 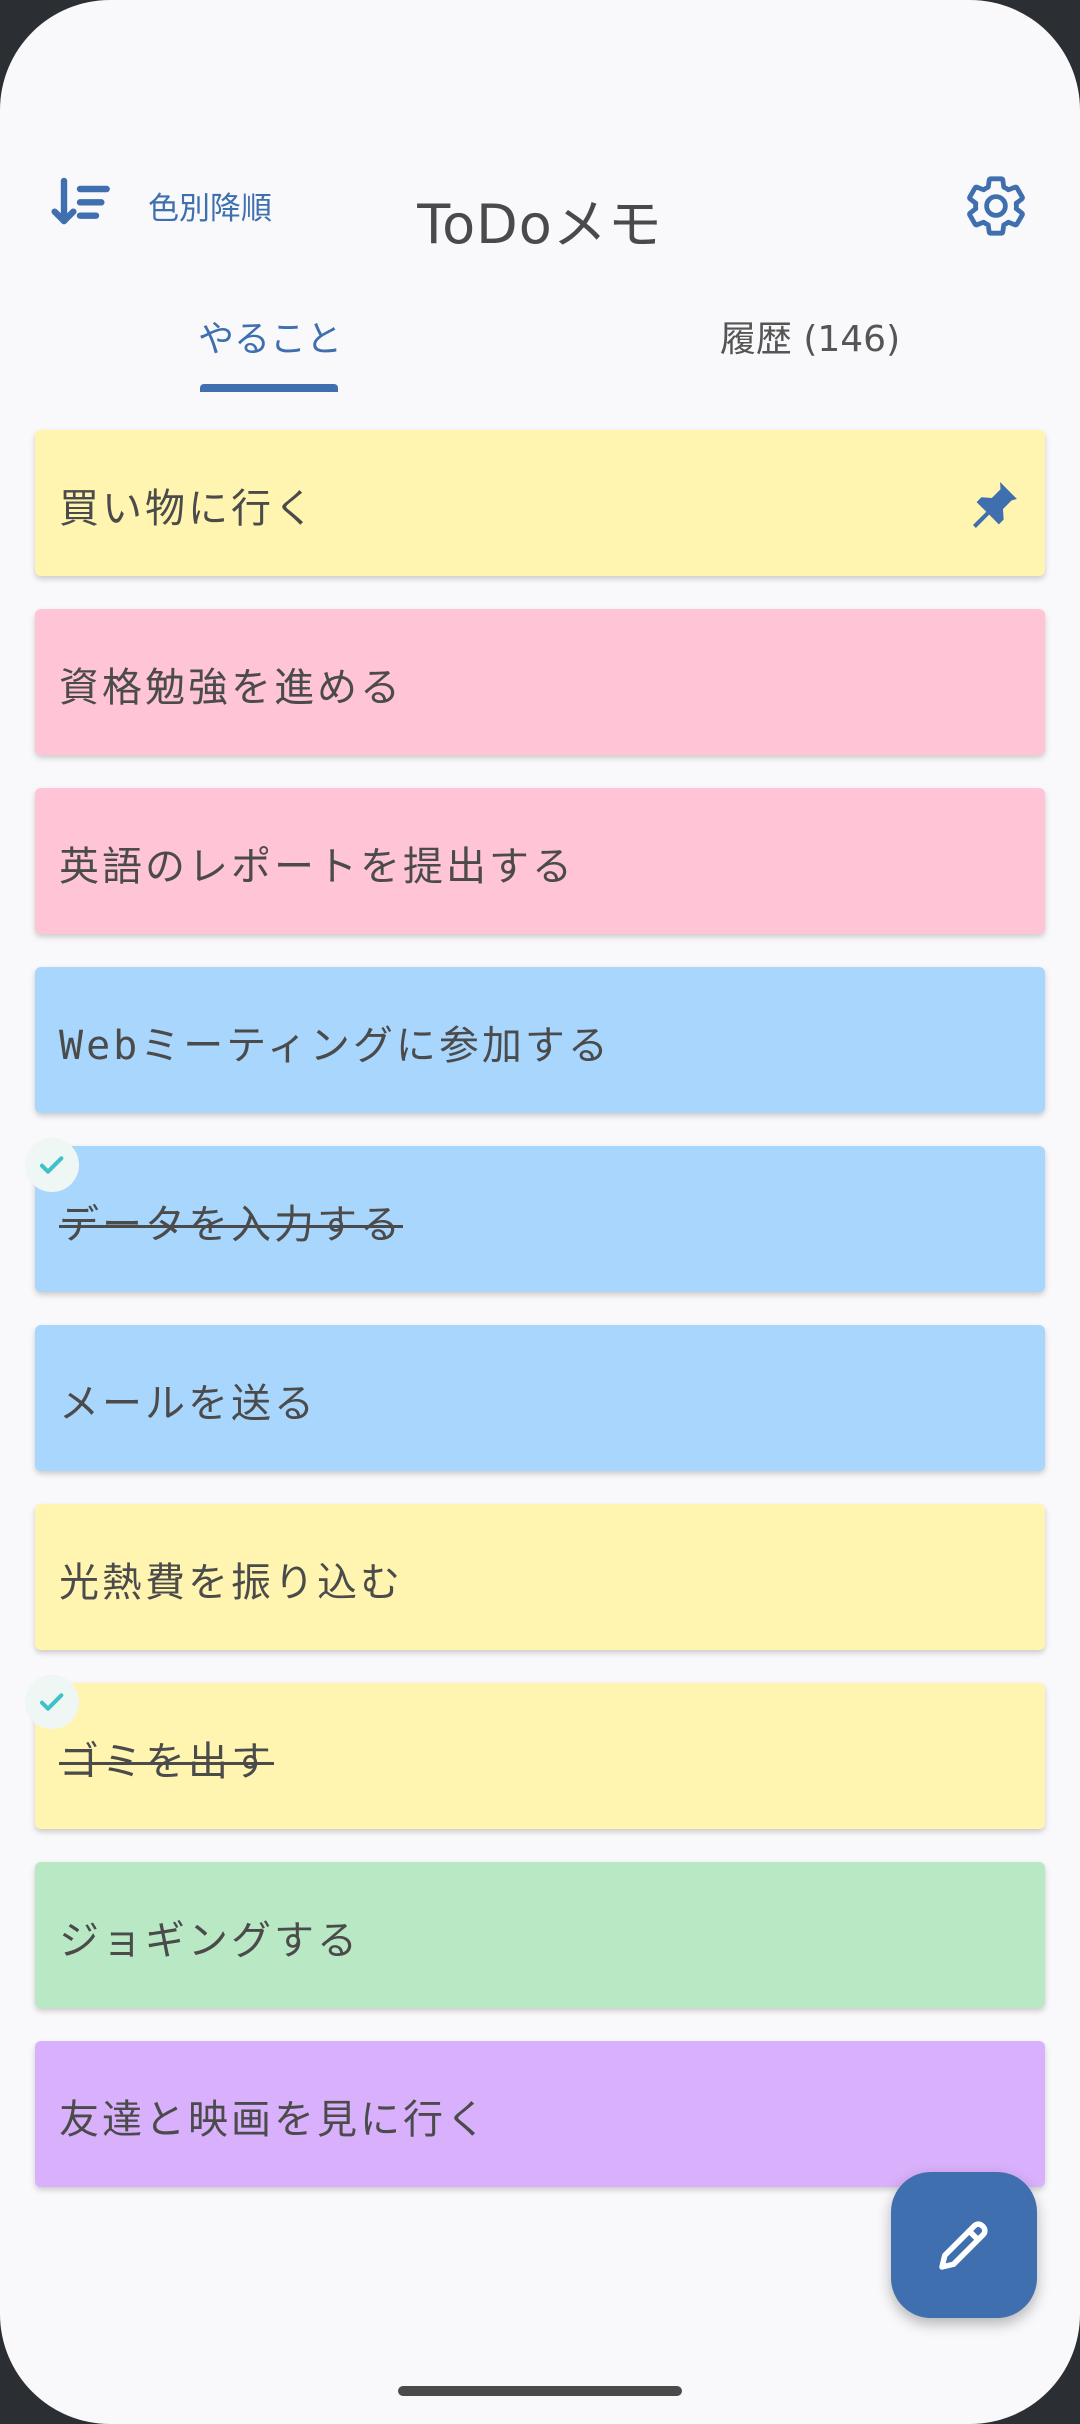 I want to click on todo-text: メールを送る, so click(x=188, y=1404).